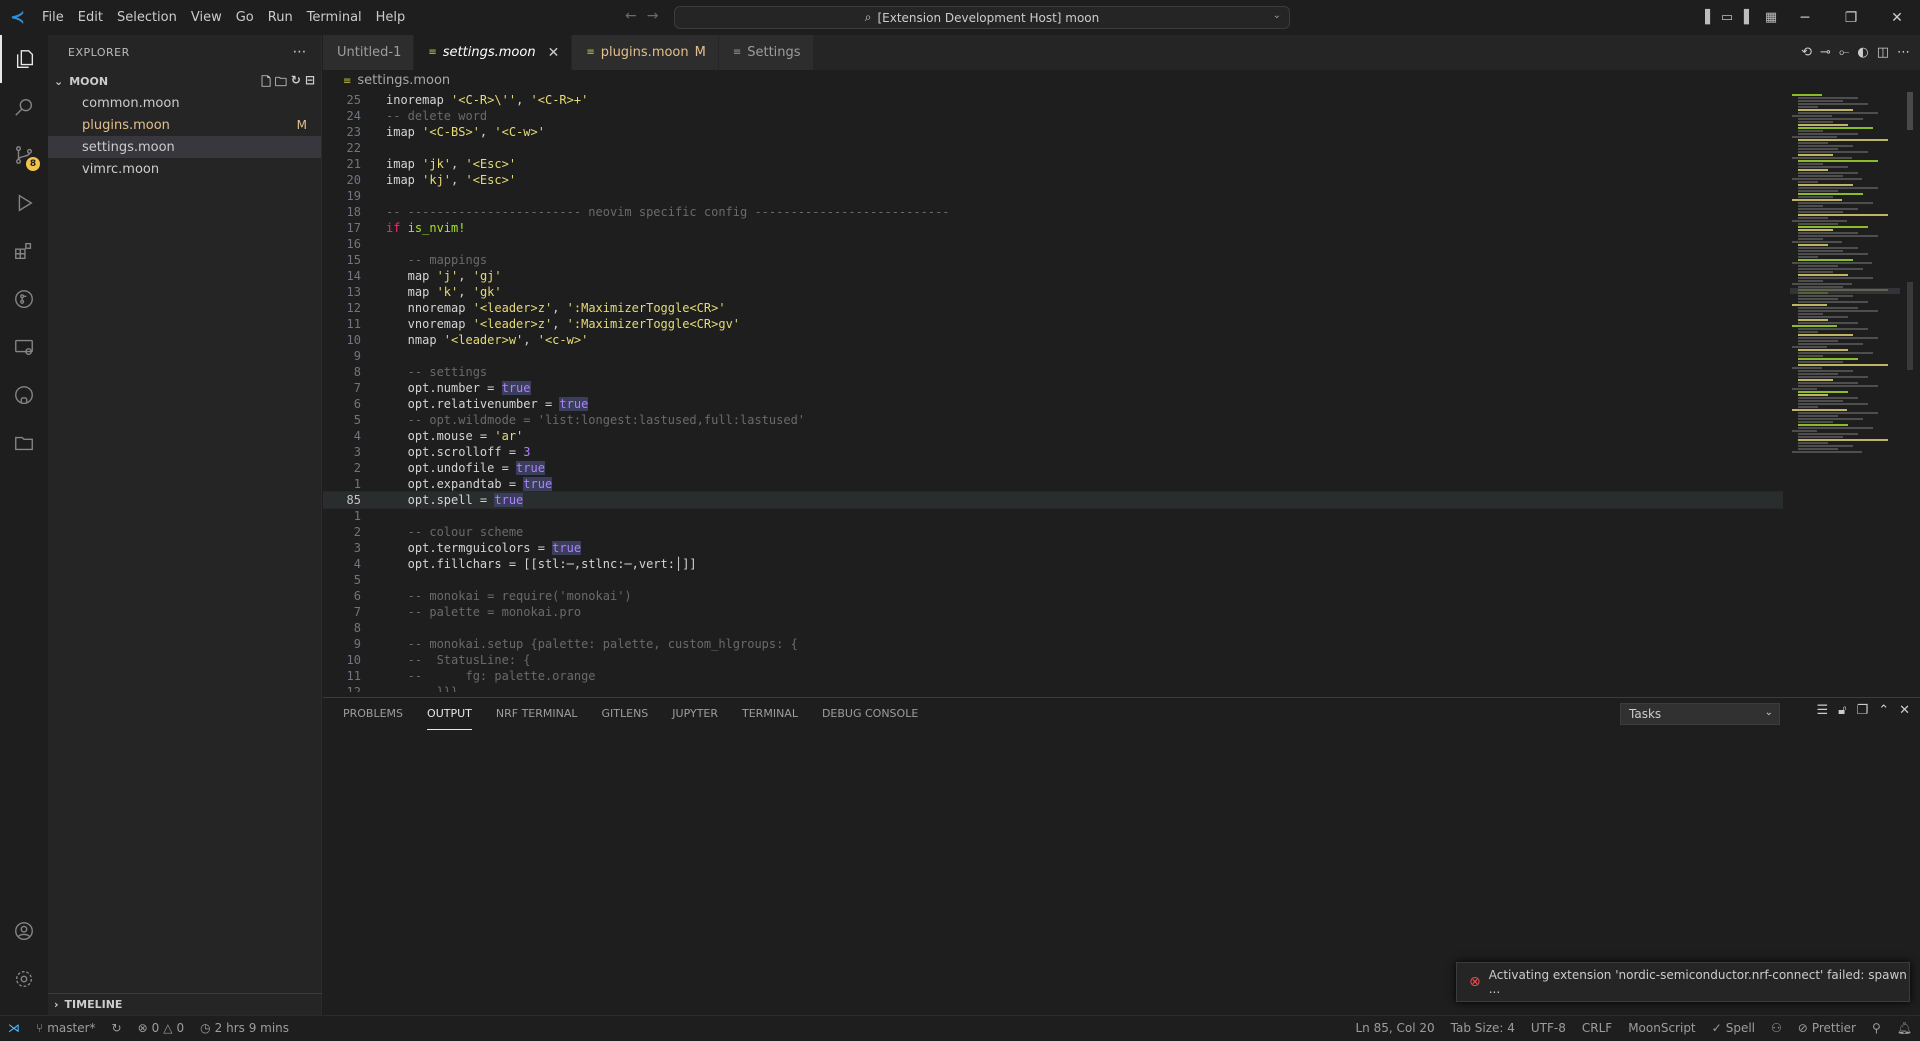 The width and height of the screenshot is (1920, 1041). Describe the element at coordinates (1776, 1028) in the screenshot. I see `copilot-icon: ⚇` at that location.